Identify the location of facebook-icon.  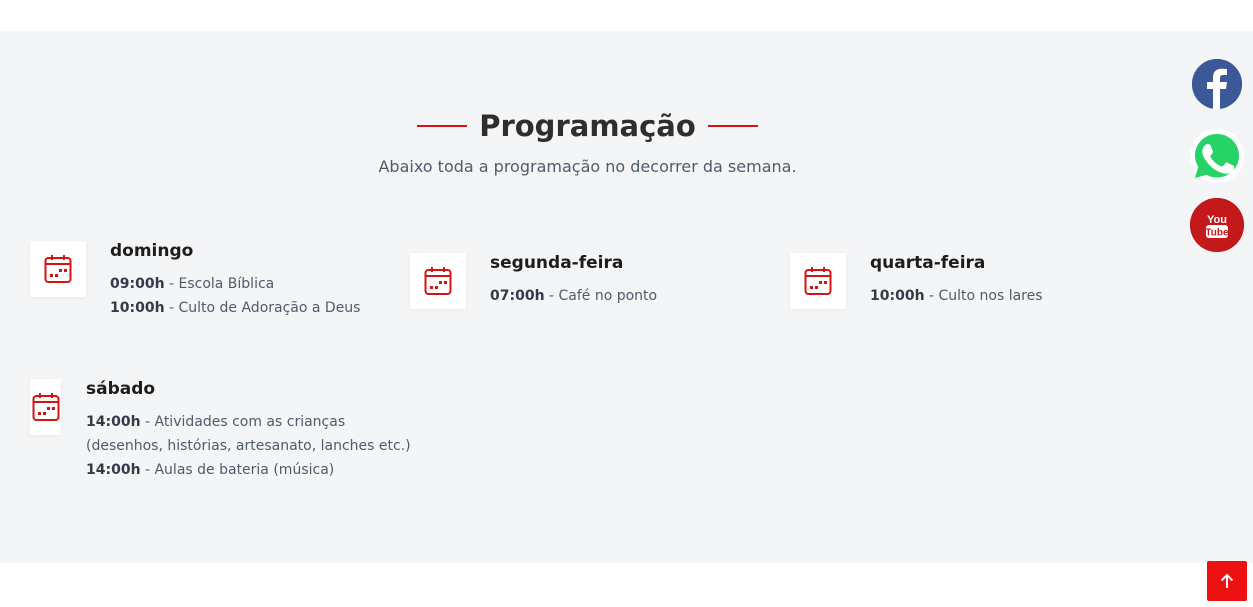
(1217, 84).